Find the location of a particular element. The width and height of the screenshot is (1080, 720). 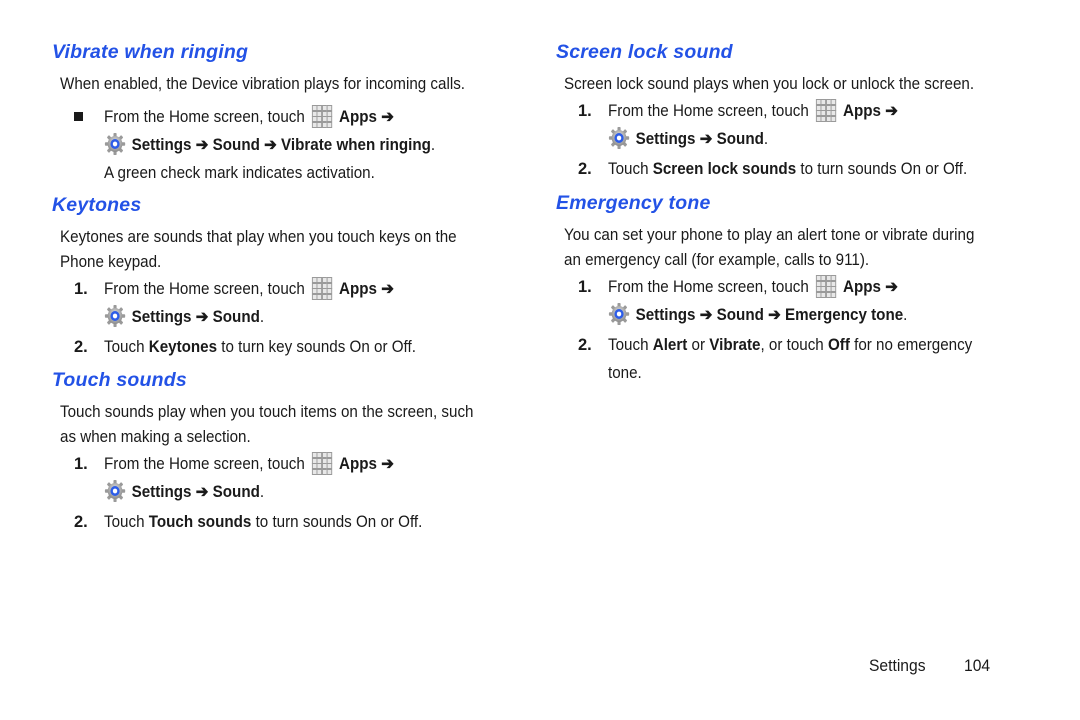

page-number: 104 is located at coordinates (977, 665).